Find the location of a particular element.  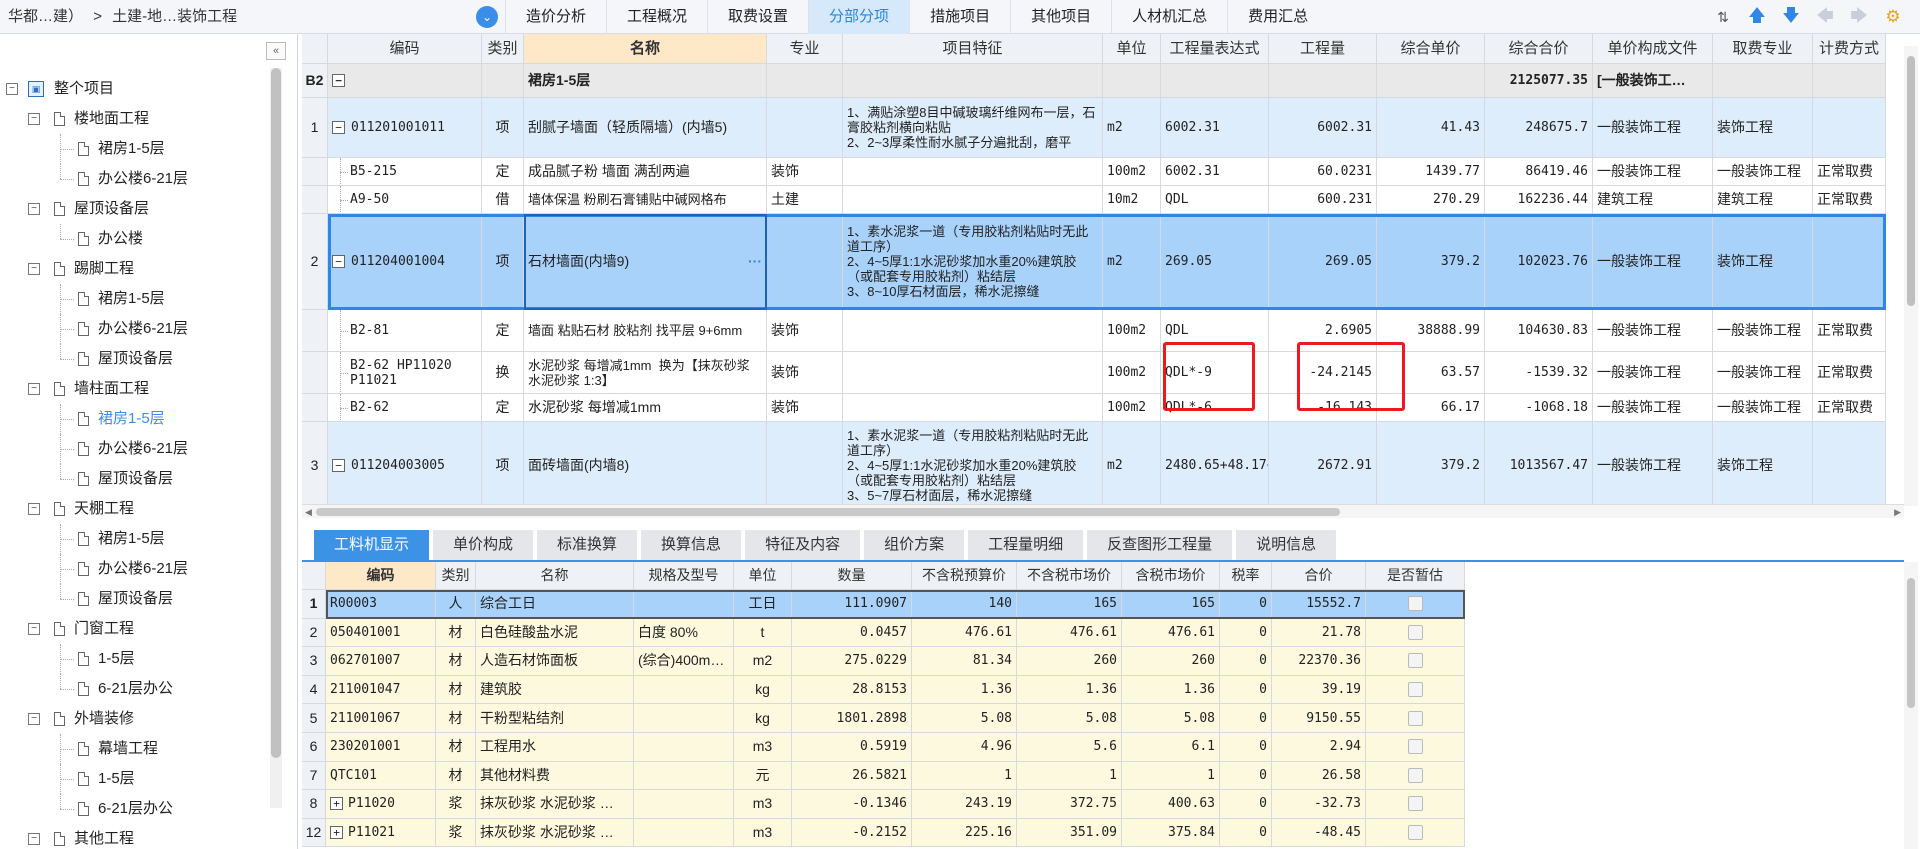

column-header: 名称 is located at coordinates (645, 49).